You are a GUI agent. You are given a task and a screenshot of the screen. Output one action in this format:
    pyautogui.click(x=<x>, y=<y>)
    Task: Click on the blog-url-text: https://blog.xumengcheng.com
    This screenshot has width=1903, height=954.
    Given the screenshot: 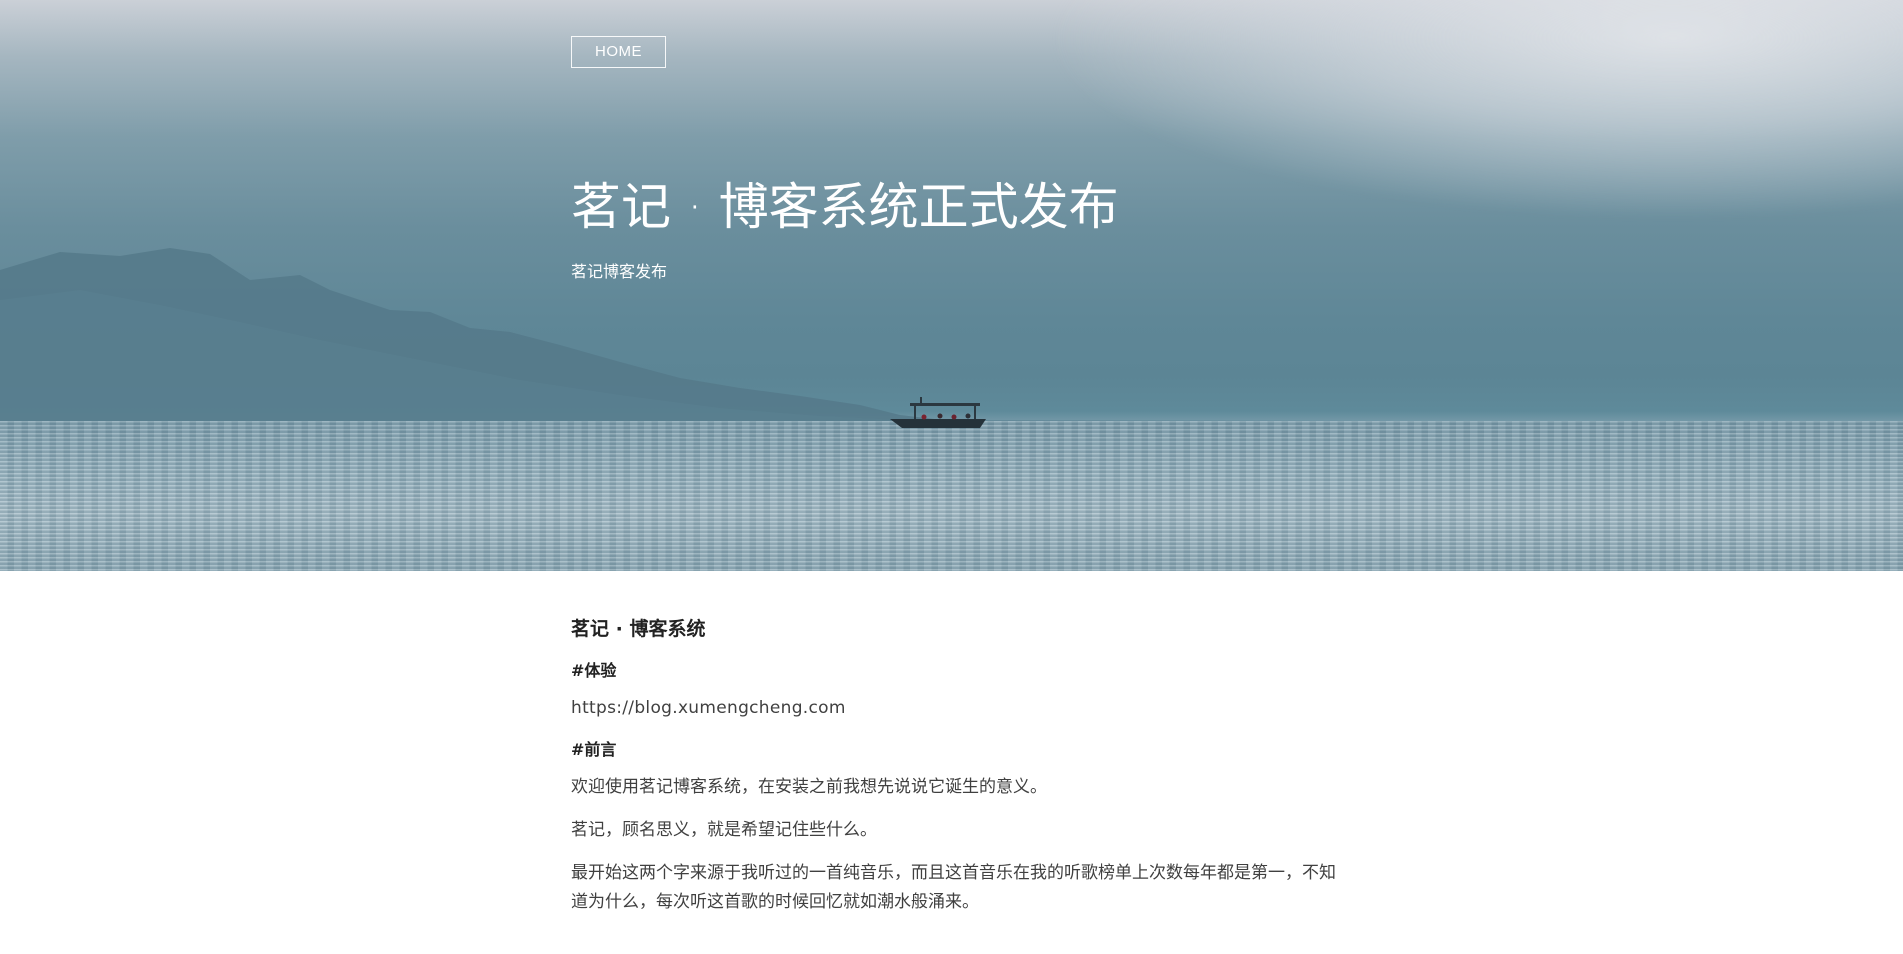 What is the action you would take?
    pyautogui.click(x=708, y=708)
    